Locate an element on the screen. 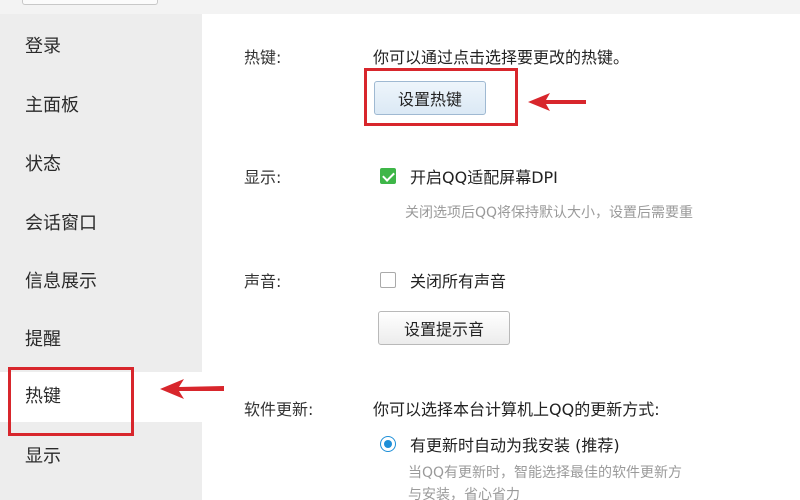 The image size is (800, 500). dpi-hint-text: 关闭选项后QQ将保持默认大小，设置后需要重 is located at coordinates (549, 213).